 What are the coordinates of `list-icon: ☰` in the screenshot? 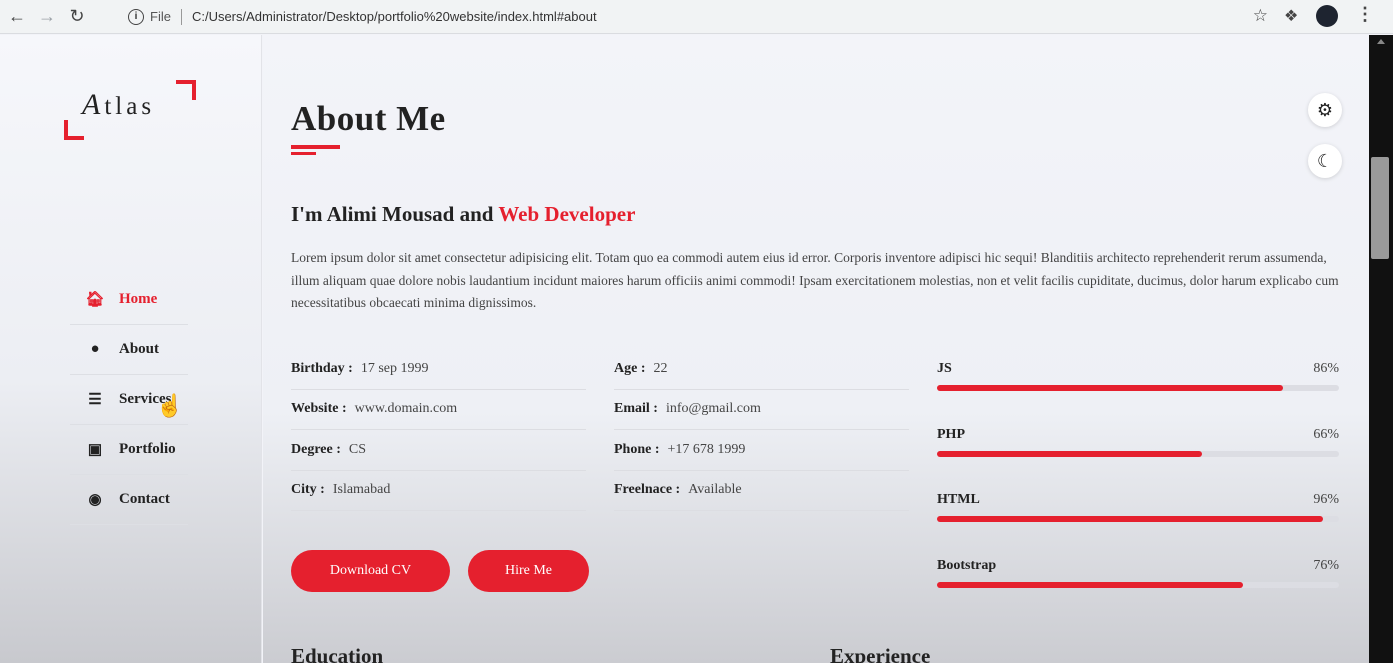 It's located at (95, 400).